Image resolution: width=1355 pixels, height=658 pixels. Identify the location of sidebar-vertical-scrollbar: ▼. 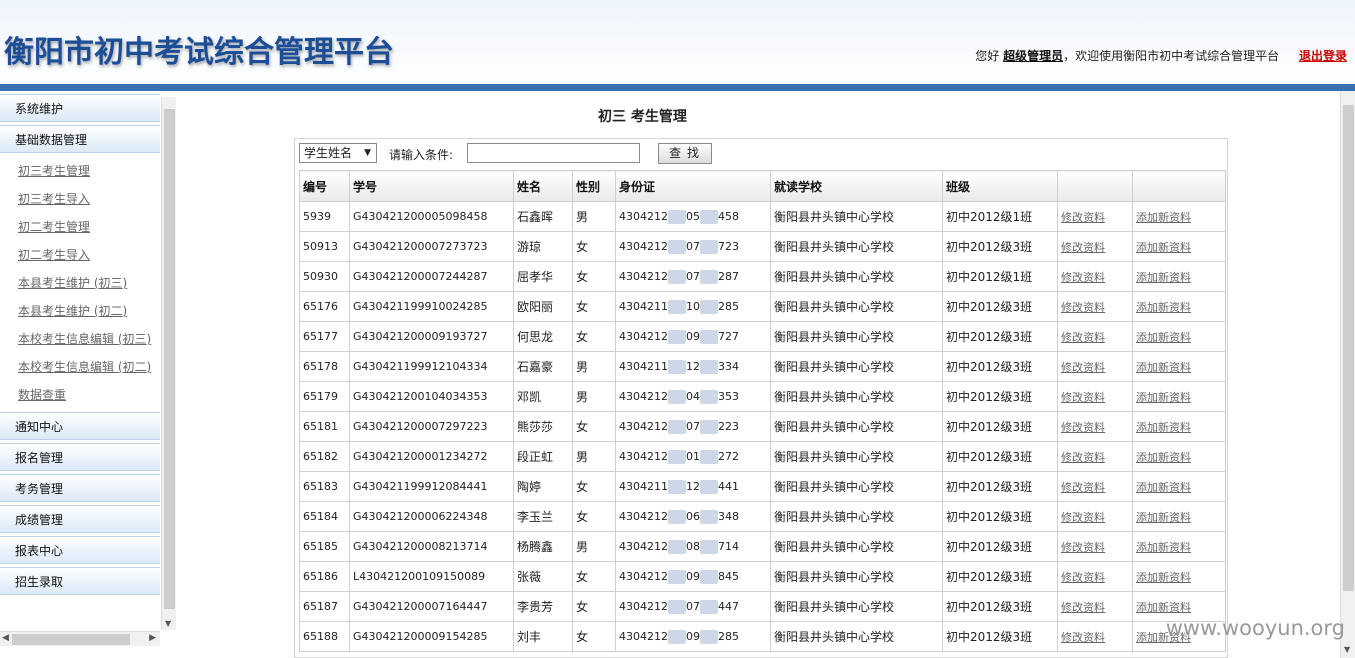
(168, 363).